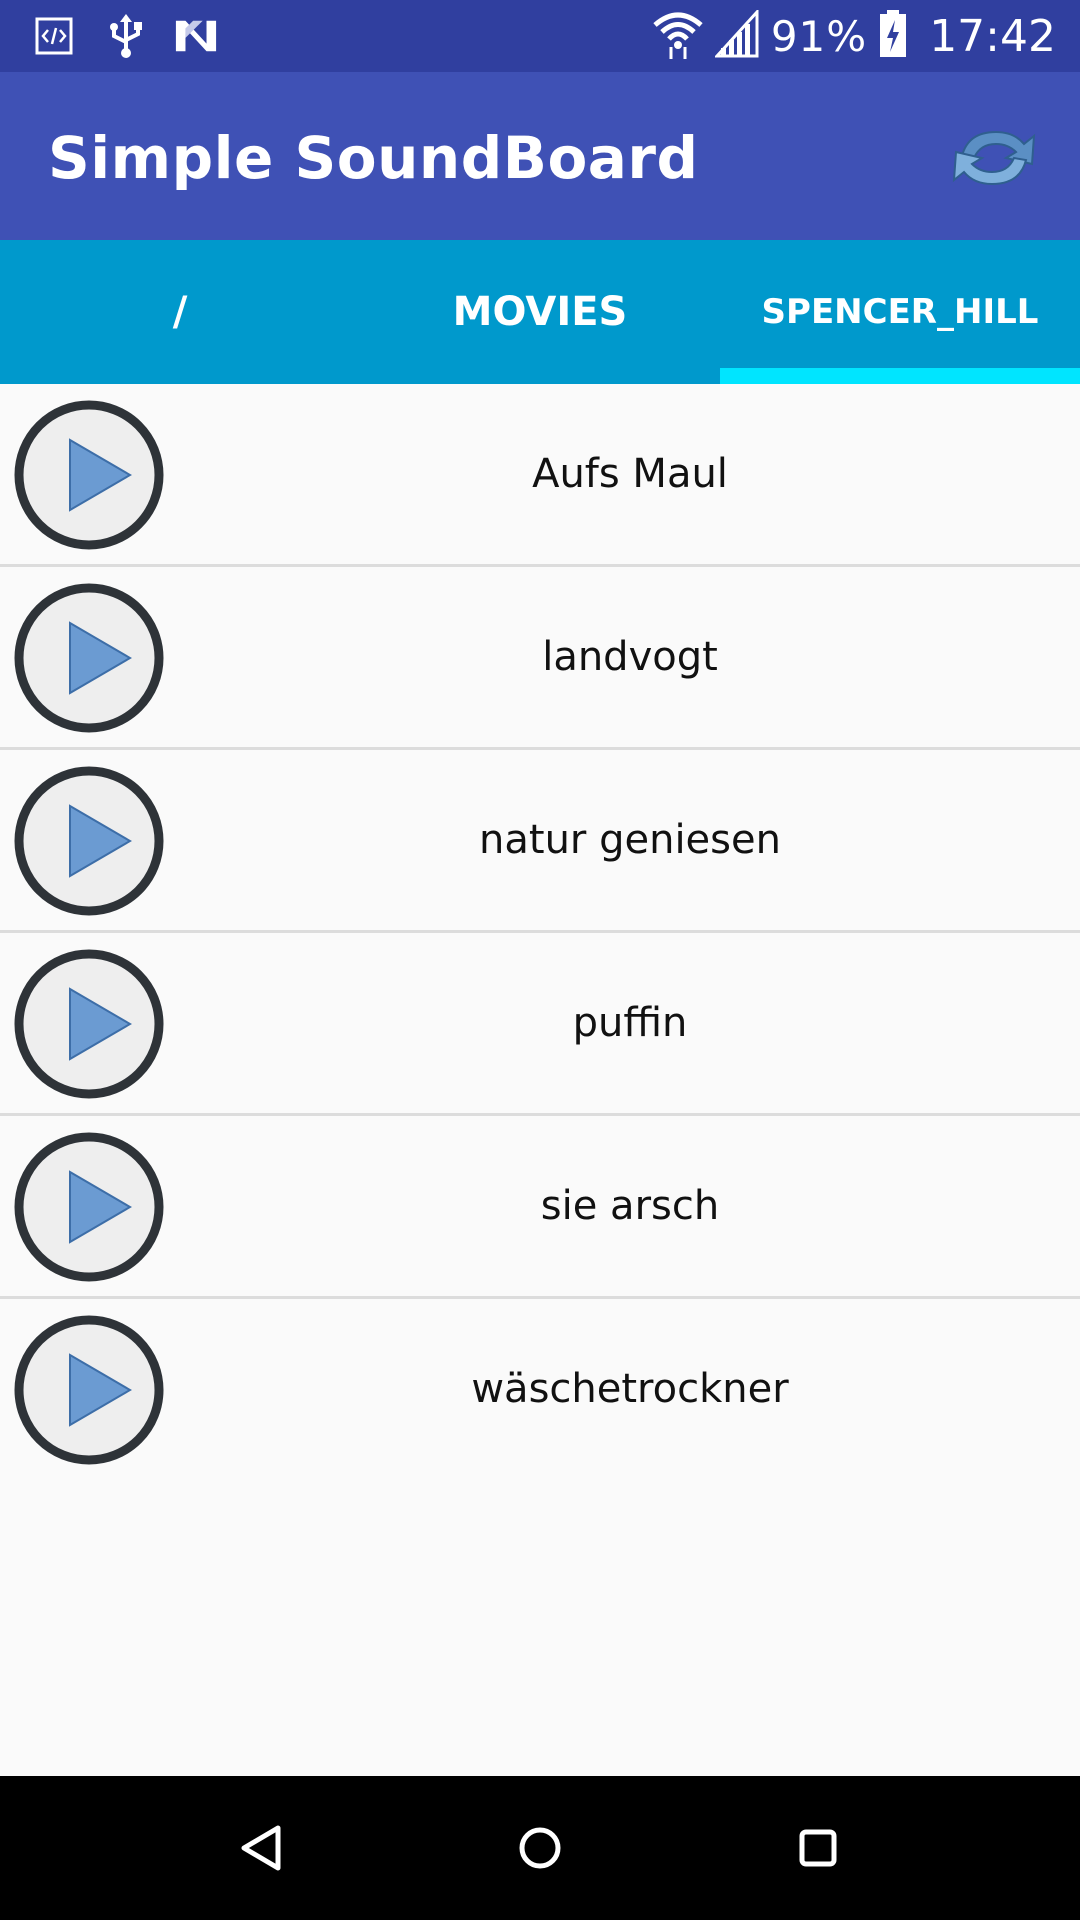  Describe the element at coordinates (819, 36) in the screenshot. I see `battery-percent: 91%` at that location.